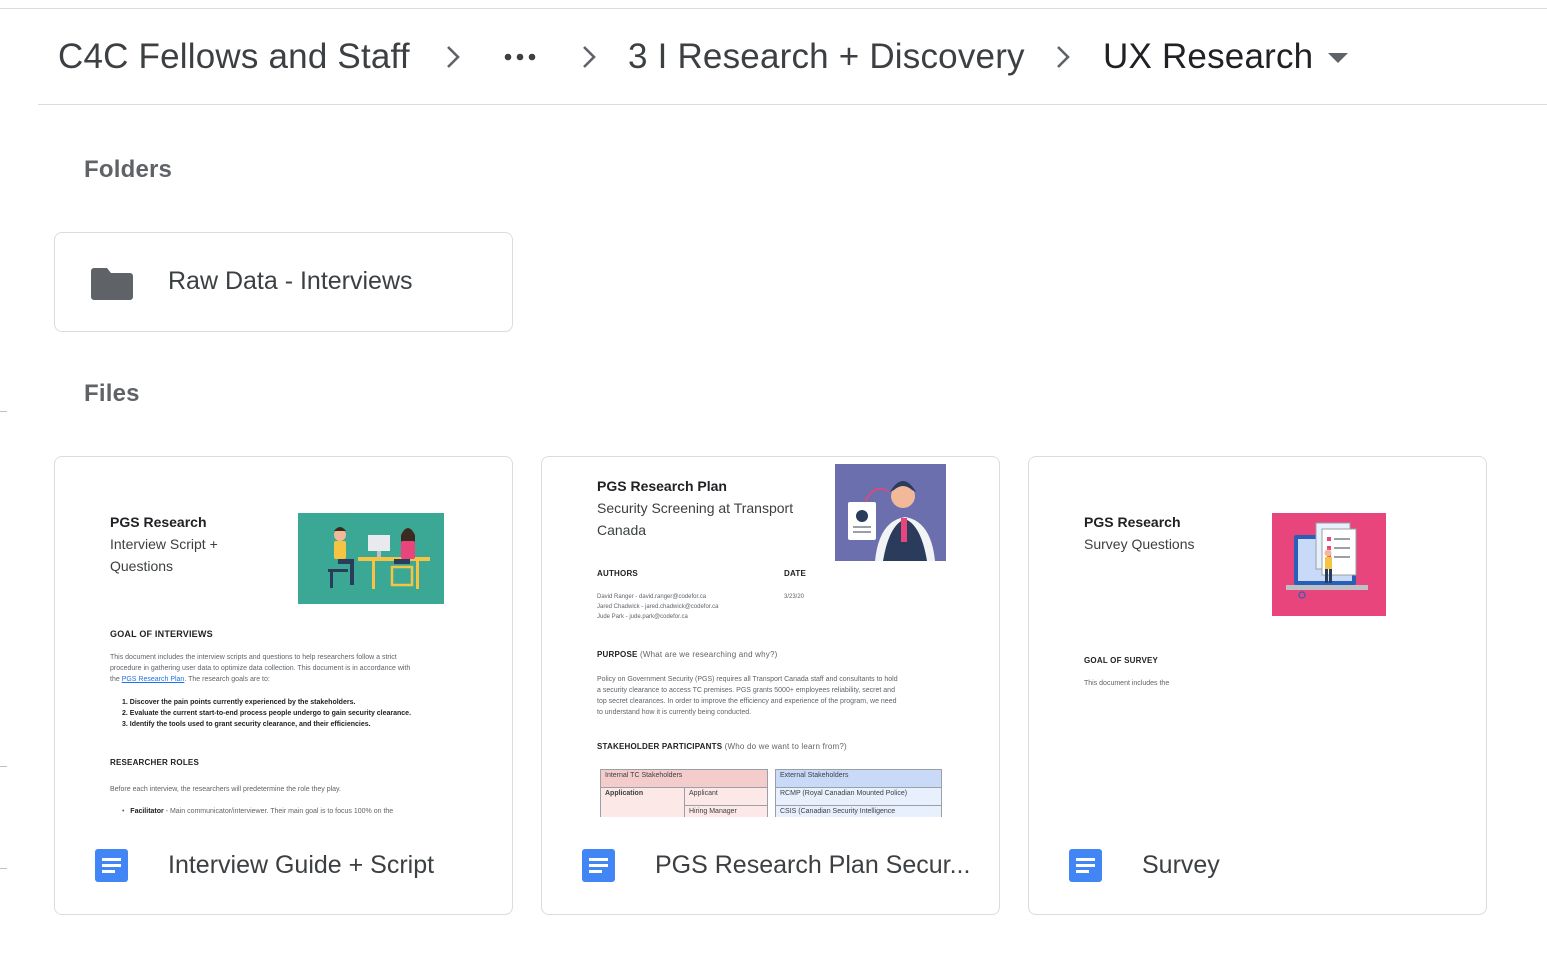  Describe the element at coordinates (795, 573) in the screenshot. I see `preview-heading: DATE` at that location.